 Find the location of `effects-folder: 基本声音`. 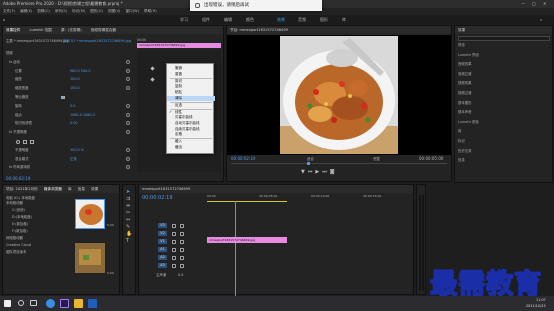

effects-folder: 基本声音 is located at coordinates (504, 112).